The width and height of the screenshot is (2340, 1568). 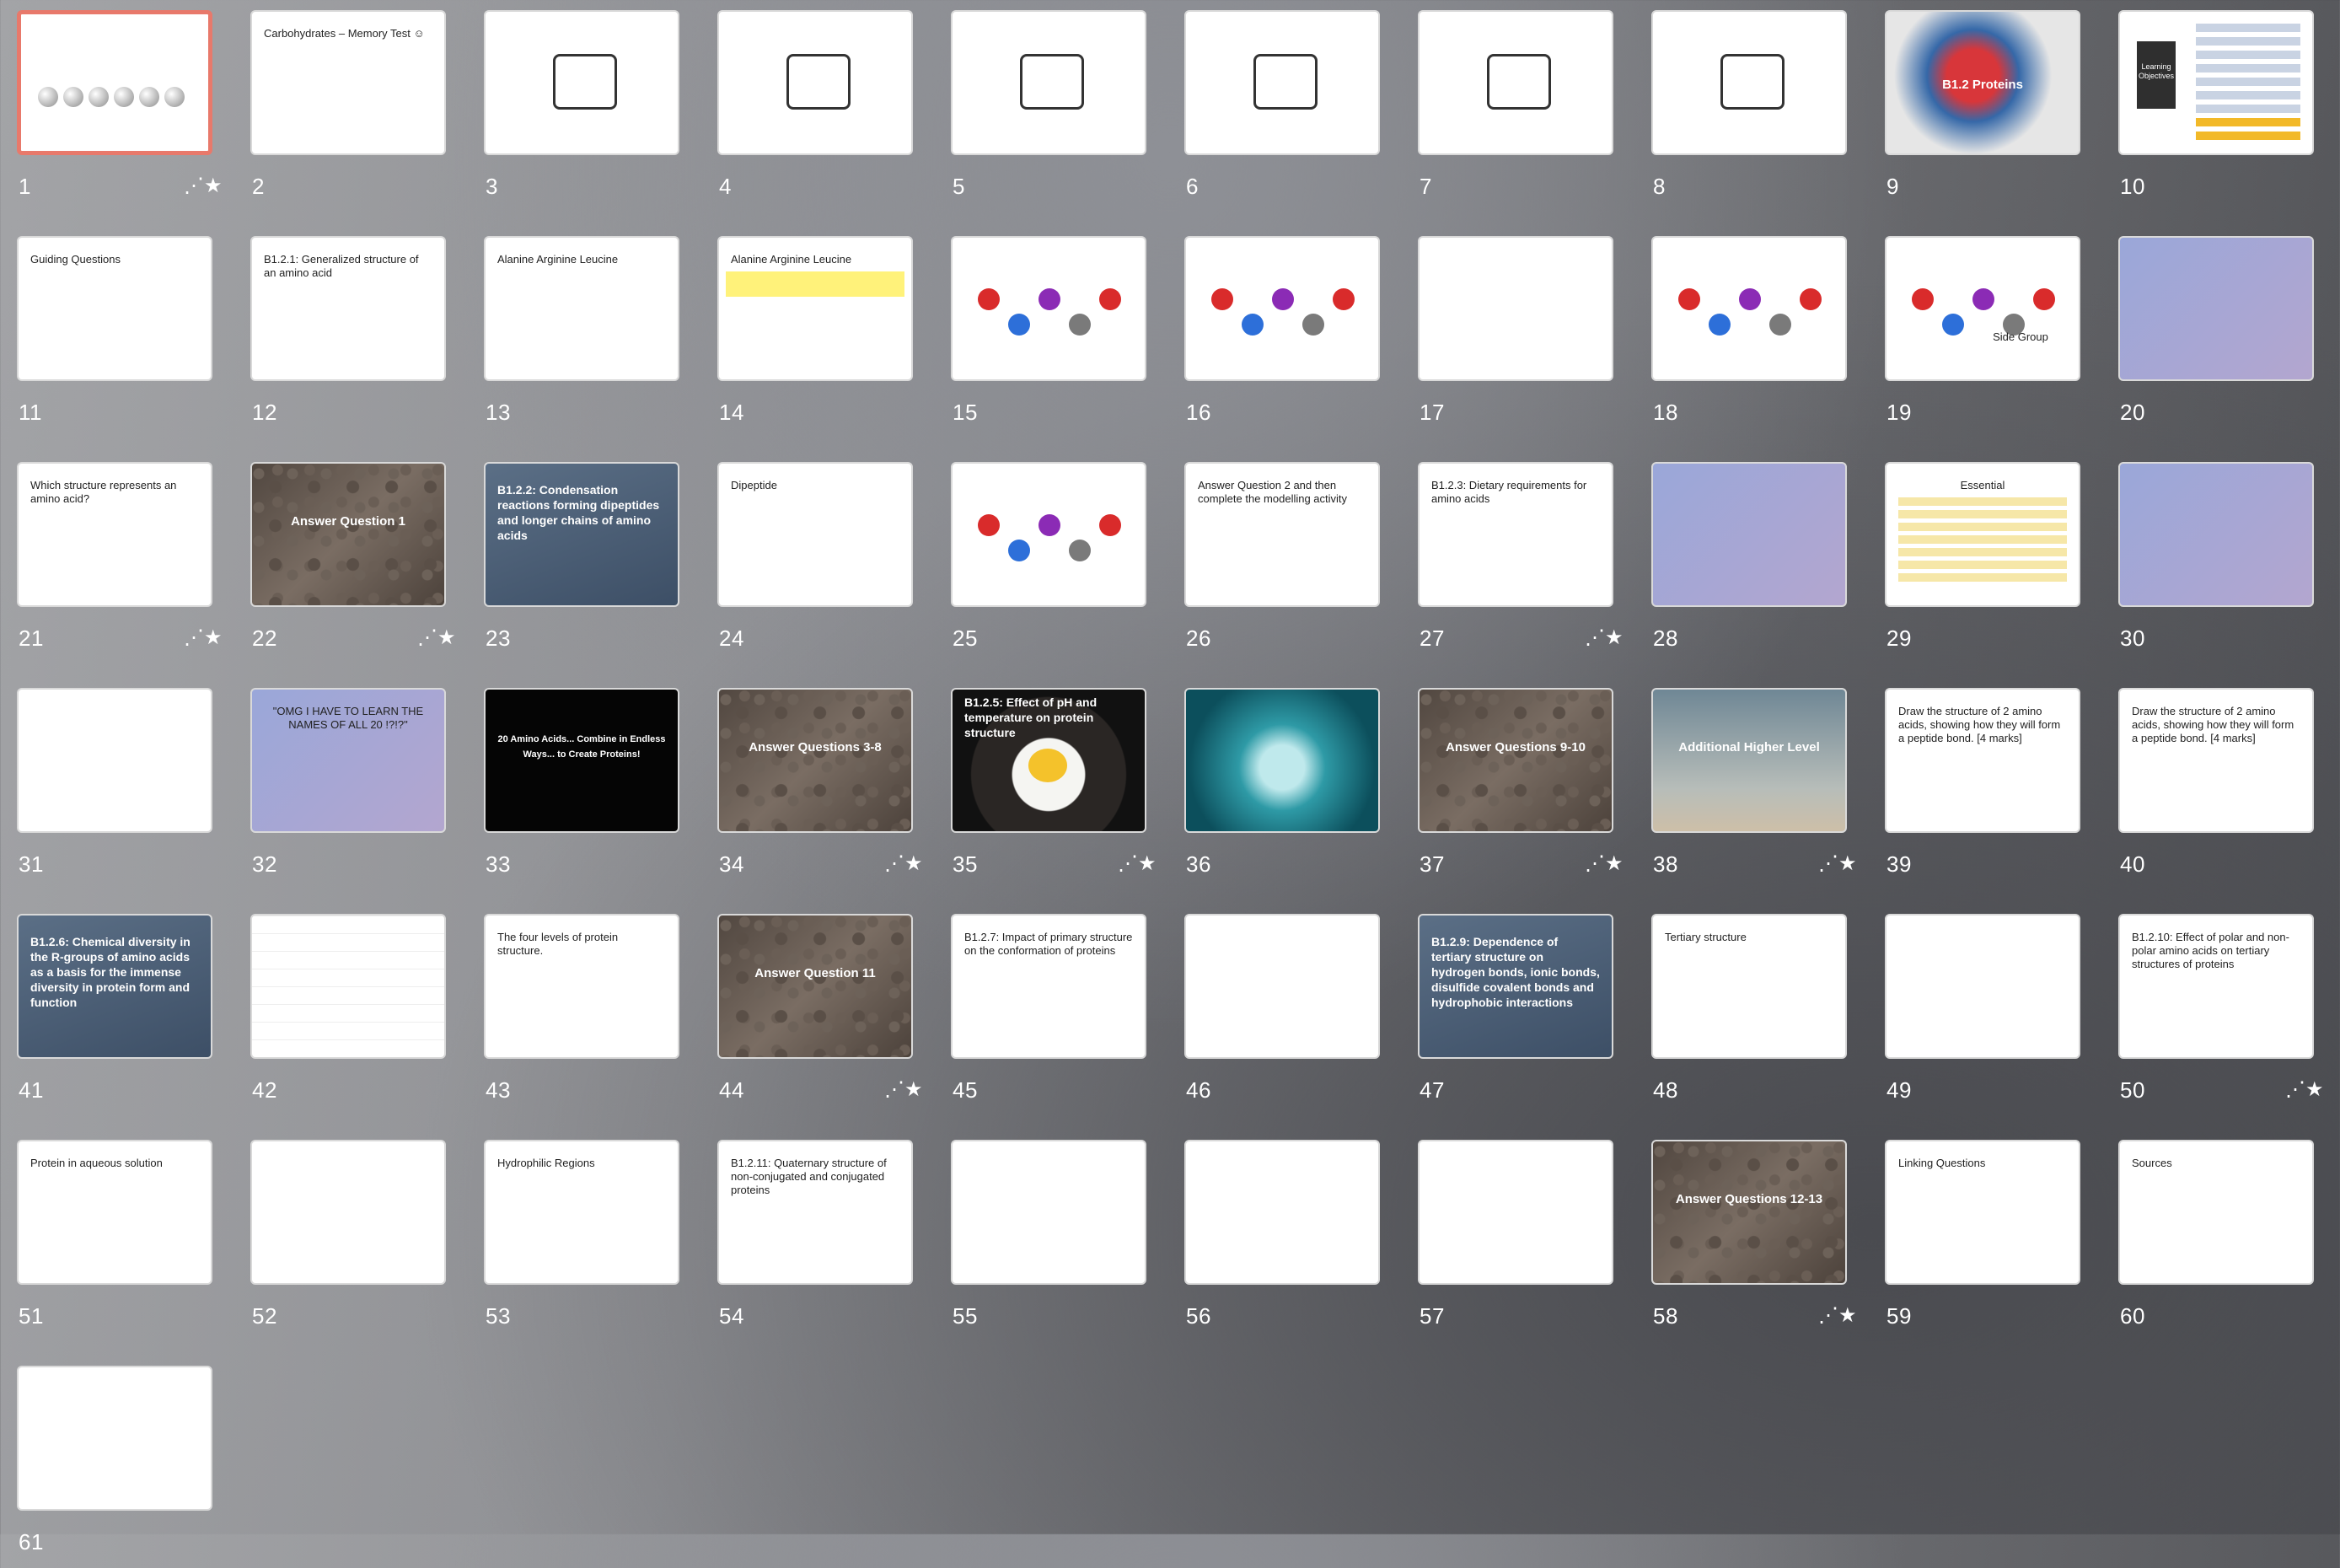 I want to click on slide-thumbnail-17: 17, so click(x=1517, y=337).